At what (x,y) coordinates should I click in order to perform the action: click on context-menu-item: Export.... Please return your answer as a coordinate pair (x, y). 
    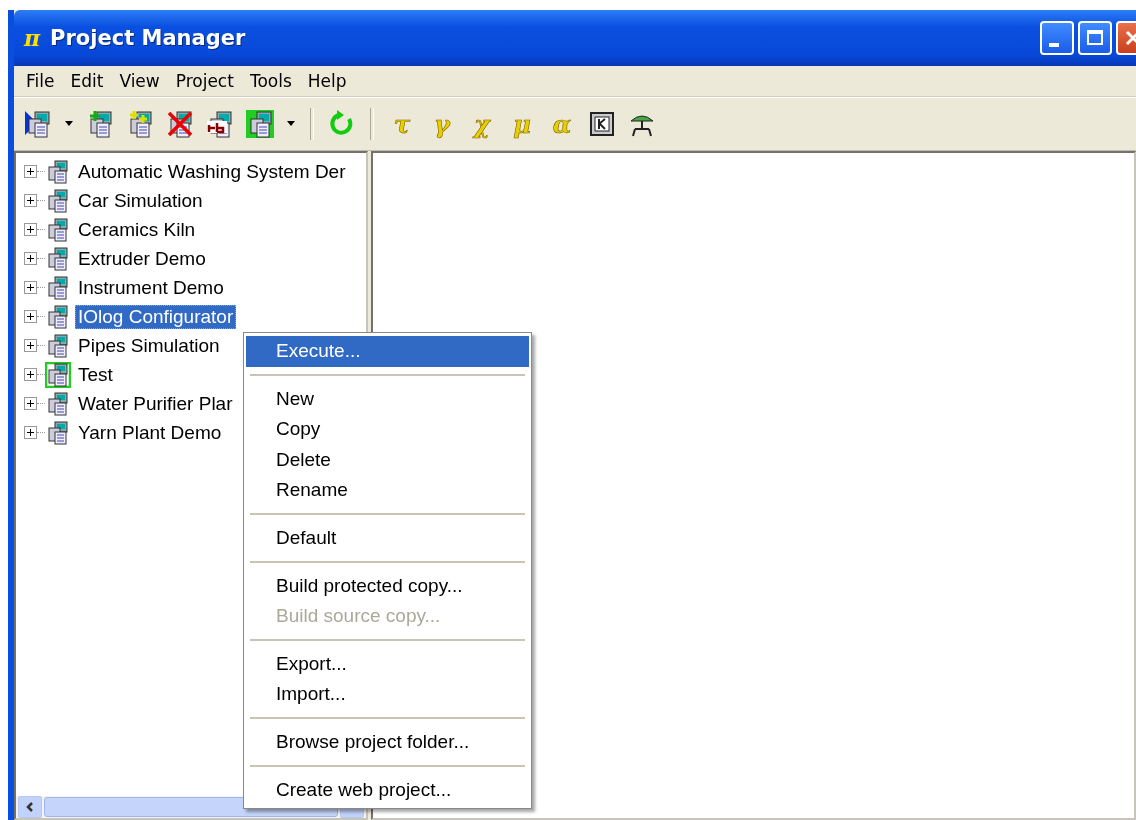
    Looking at the image, I should click on (387, 664).